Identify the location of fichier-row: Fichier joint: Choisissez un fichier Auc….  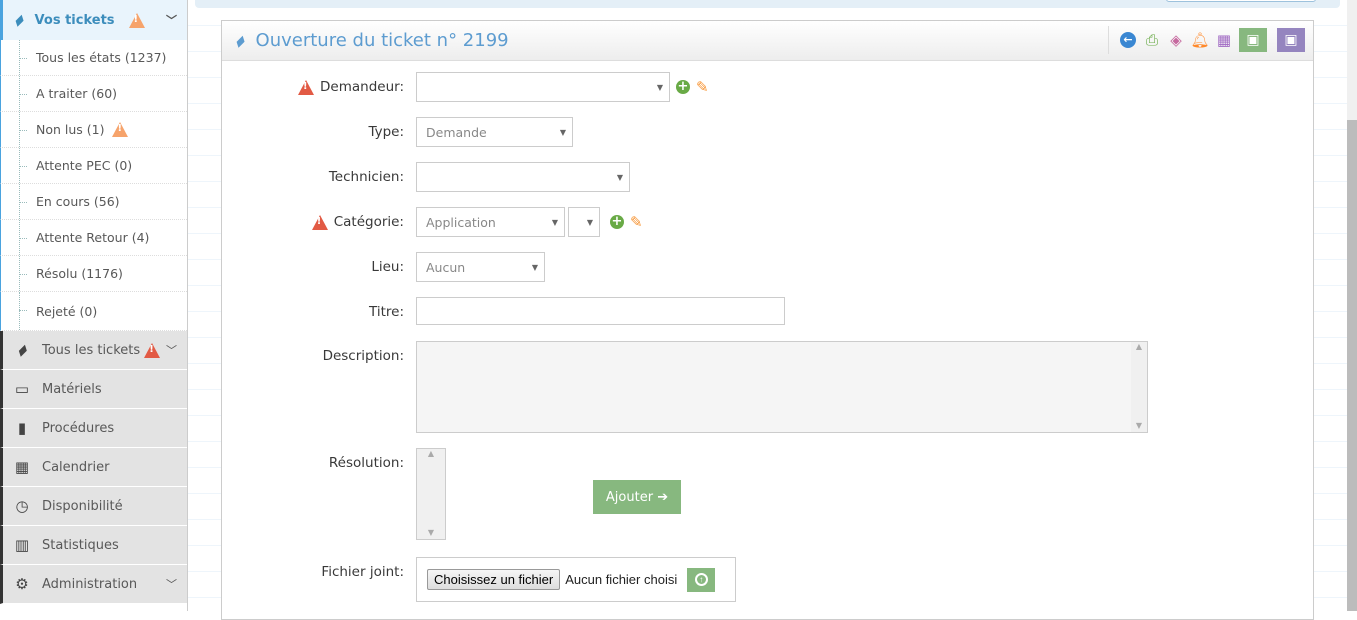
(479, 579).